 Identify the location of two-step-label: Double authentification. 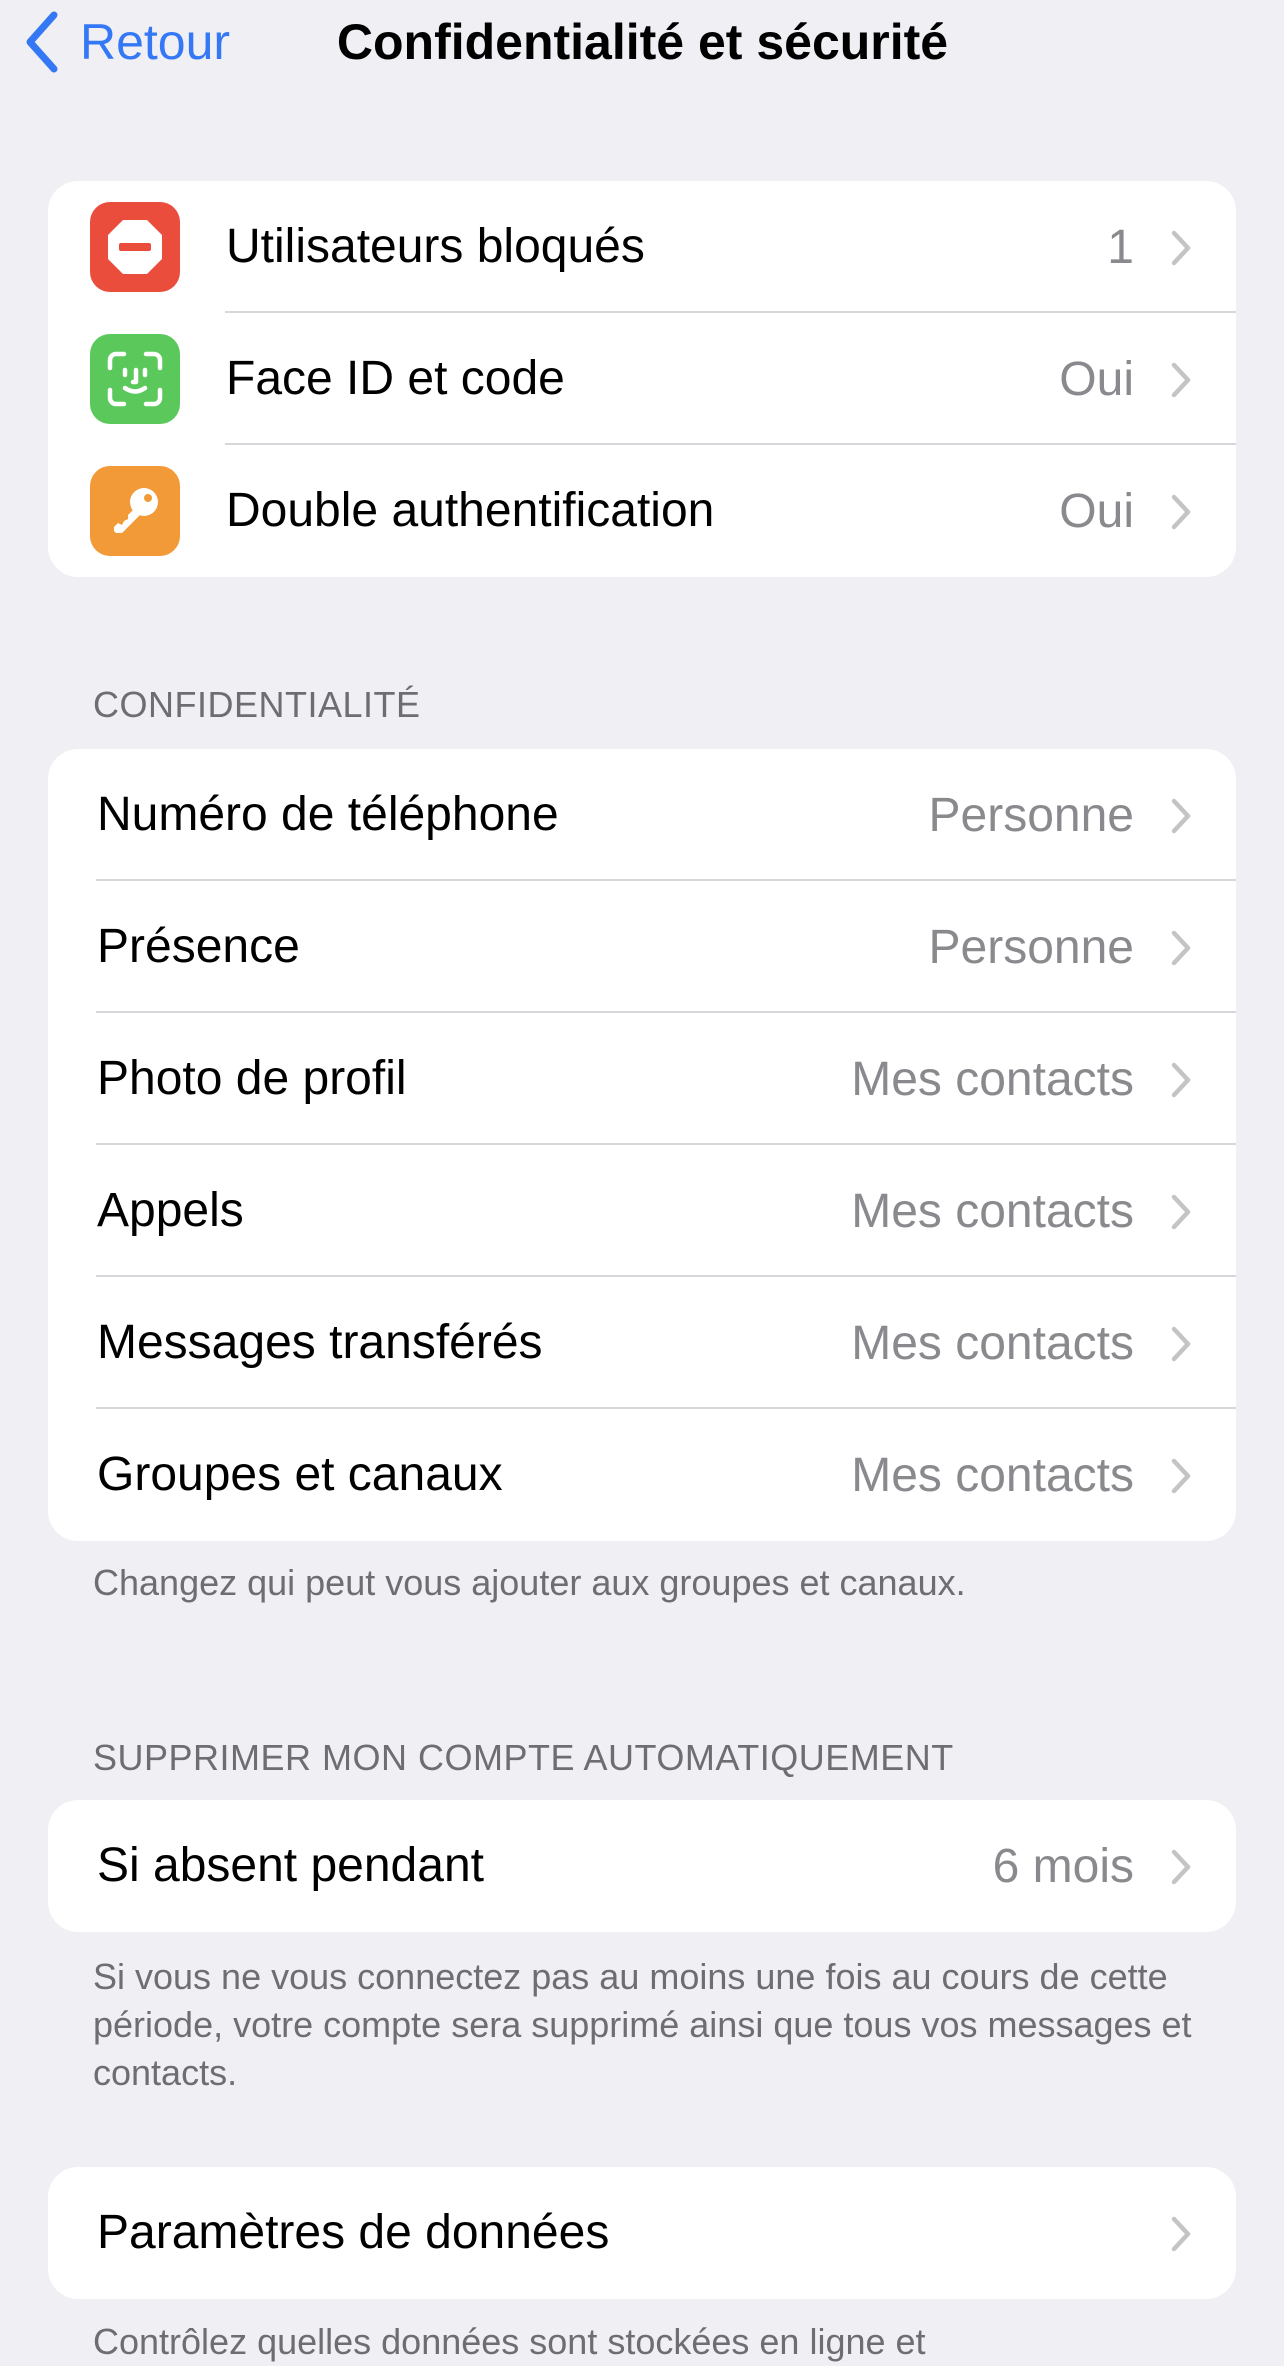
(470, 510).